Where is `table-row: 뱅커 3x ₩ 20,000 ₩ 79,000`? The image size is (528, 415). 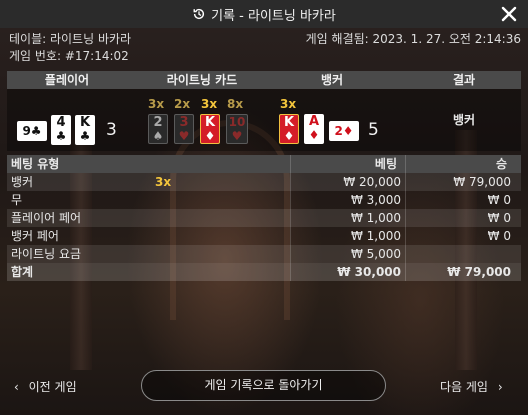
table-row: 뱅커 3x ₩ 20,000 ₩ 79,000 is located at coordinates (264, 182).